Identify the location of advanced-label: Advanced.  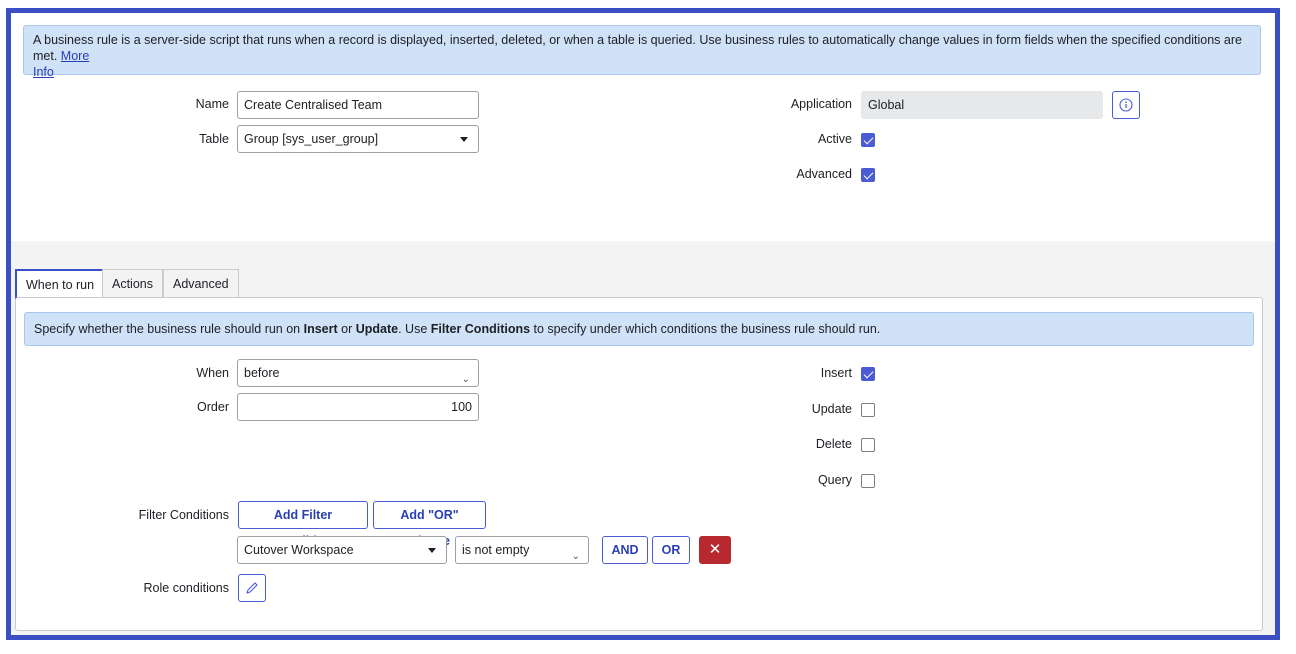
(824, 174).